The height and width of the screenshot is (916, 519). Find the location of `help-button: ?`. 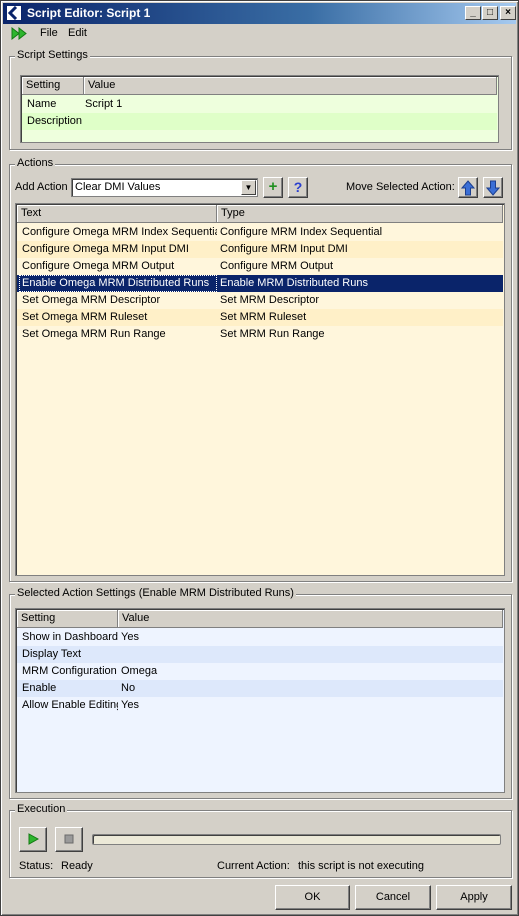

help-button: ? is located at coordinates (298, 187).